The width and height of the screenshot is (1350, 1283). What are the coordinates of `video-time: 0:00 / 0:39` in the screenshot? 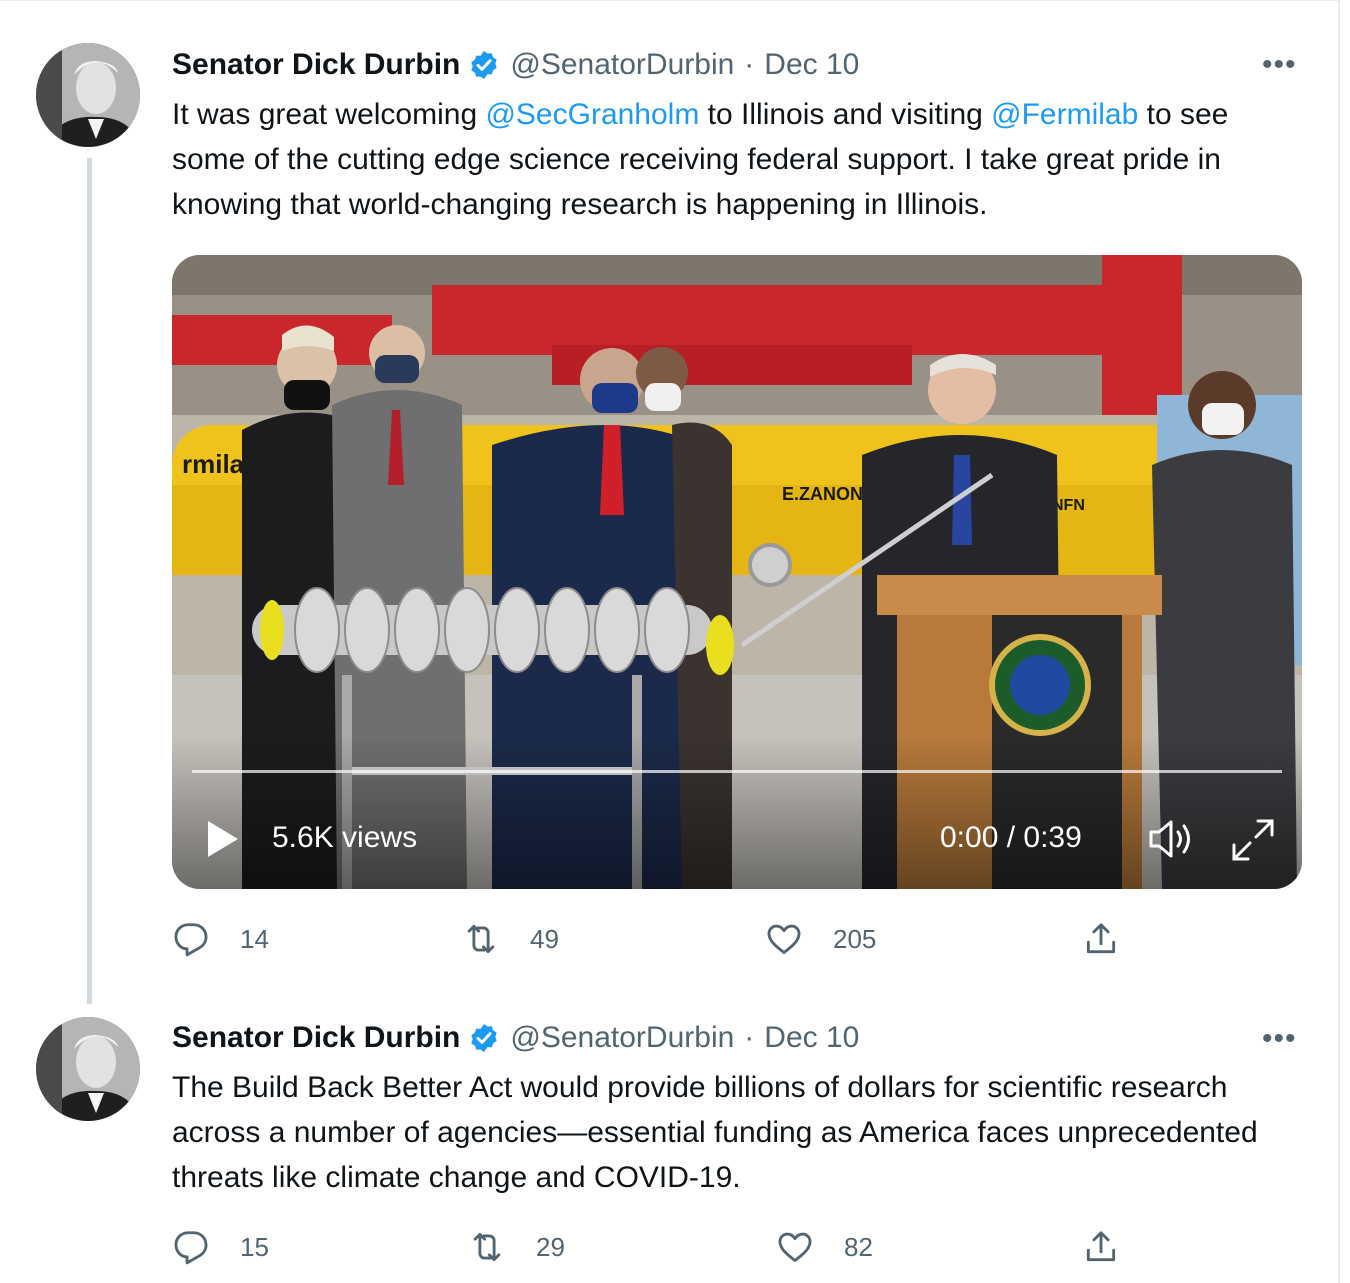 It's located at (1011, 837).